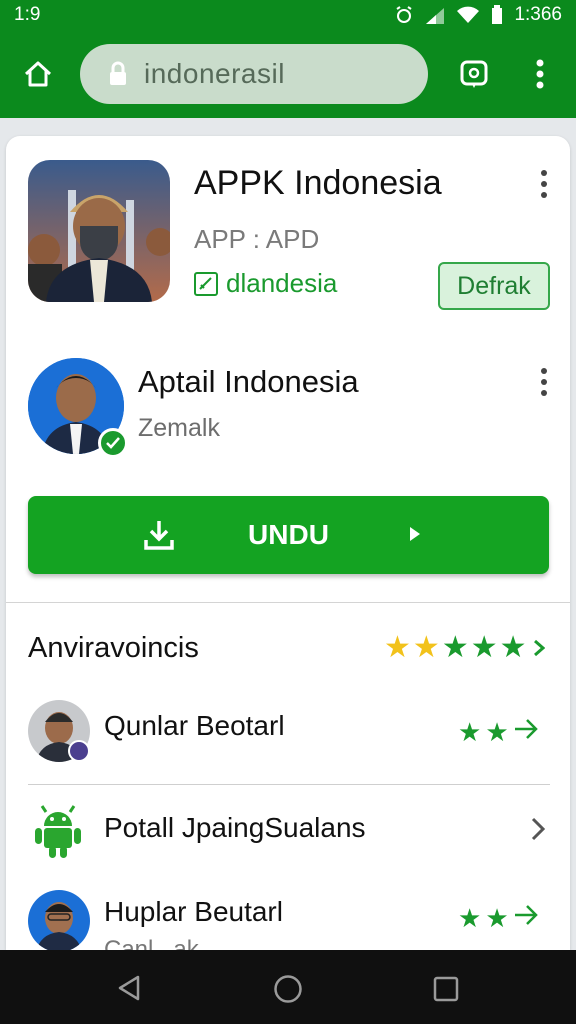  I want to click on status-icons: 1:366, so click(478, 15).